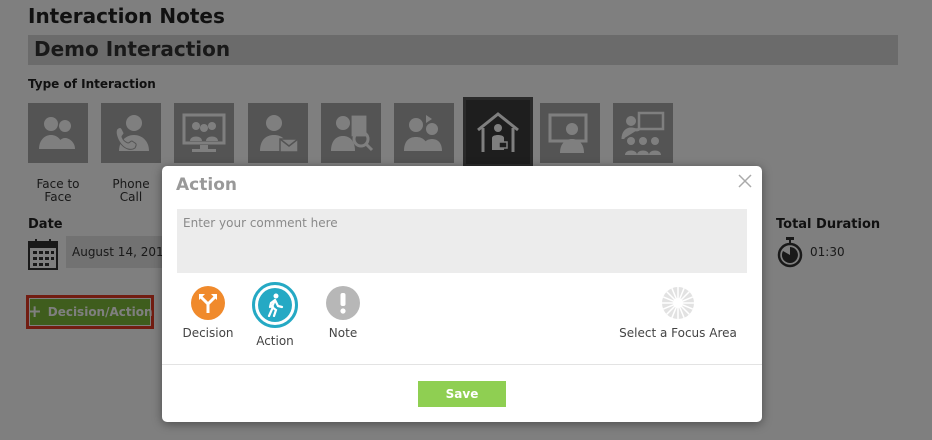 This screenshot has height=440, width=932. Describe the element at coordinates (678, 333) in the screenshot. I see `focus-area-label: Select a Focus Area` at that location.